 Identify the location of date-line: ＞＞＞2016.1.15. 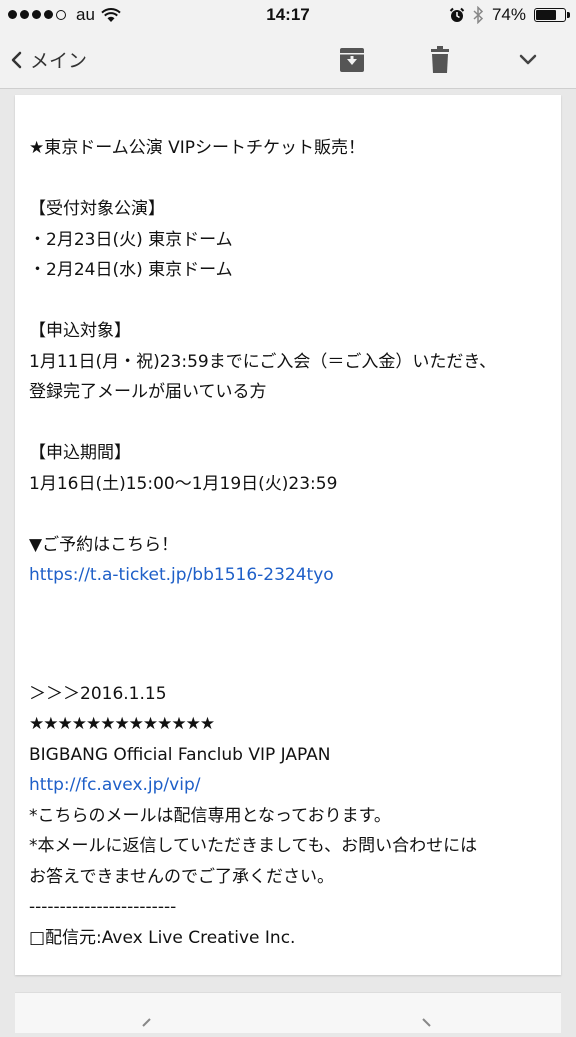
(98, 693).